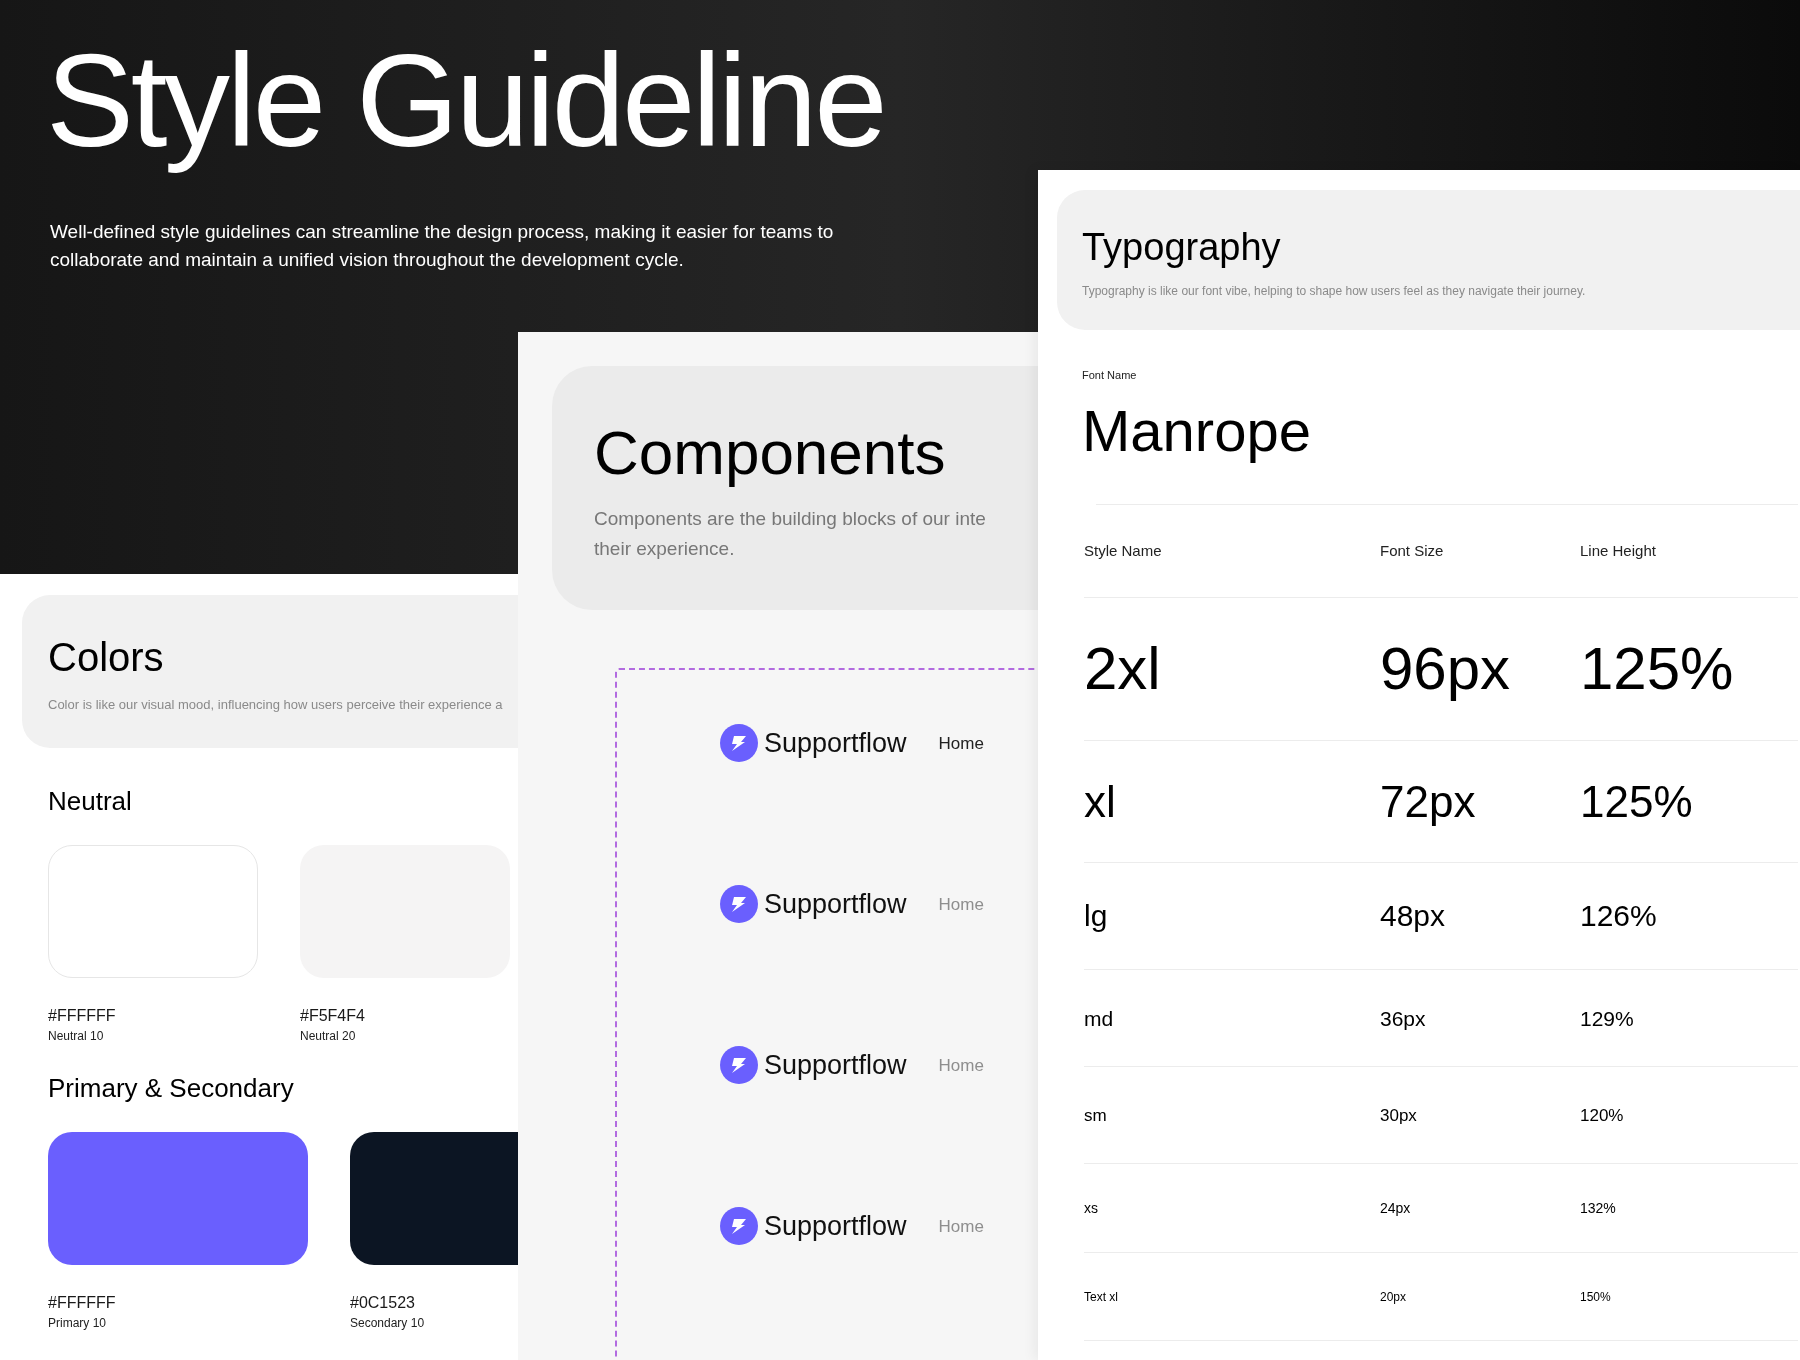  I want to click on table-cell-text: 132%, so click(1598, 1208).